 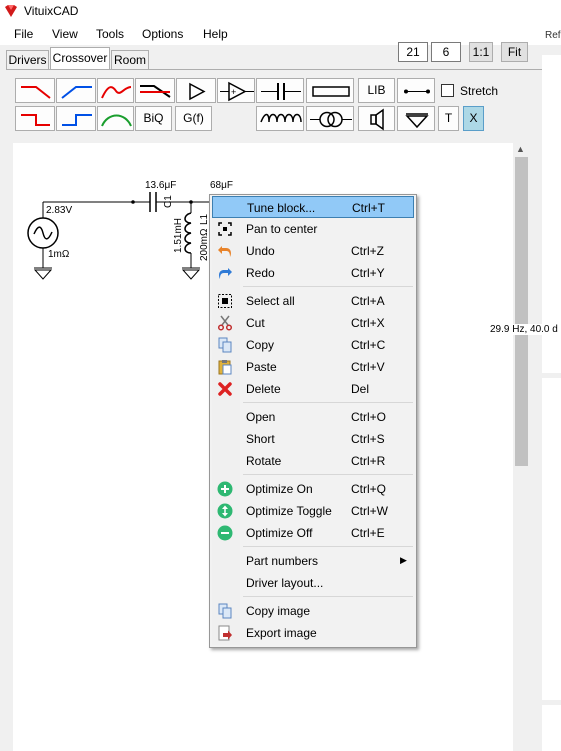 I want to click on menu-item-copy: Copy Ctrl+C, so click(x=313, y=345).